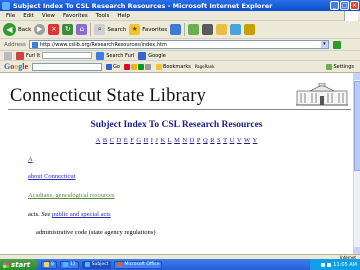  I want to click on media-button, so click(176, 29).